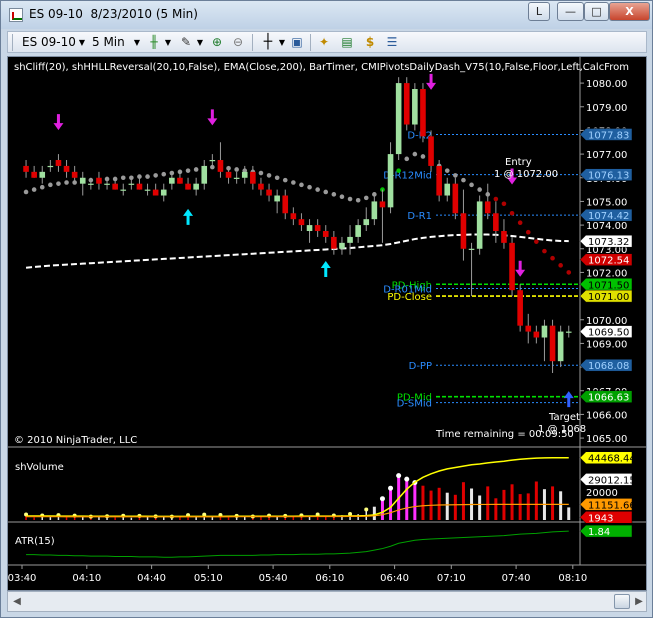 The height and width of the screenshot is (618, 653). I want to click on volume-value-badge: 1943, so click(606, 517).